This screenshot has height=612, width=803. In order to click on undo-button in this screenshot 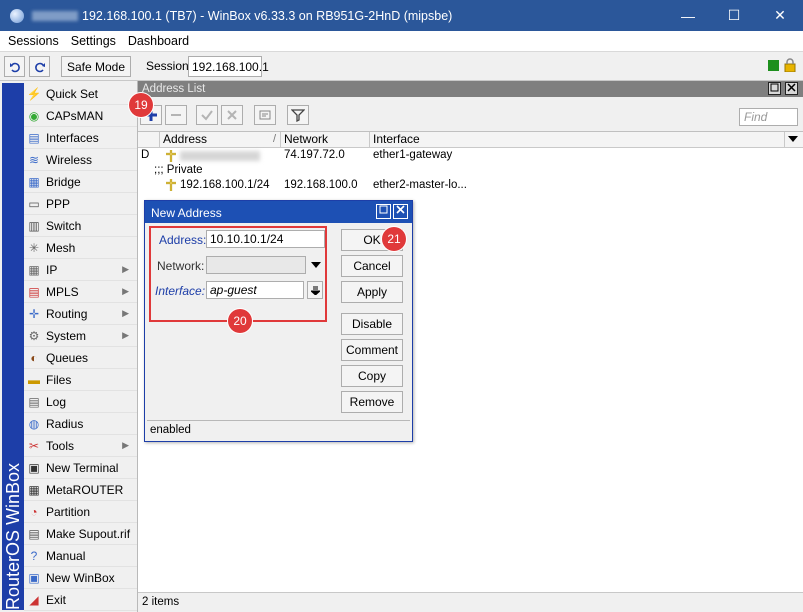, I will do `click(14, 66)`.